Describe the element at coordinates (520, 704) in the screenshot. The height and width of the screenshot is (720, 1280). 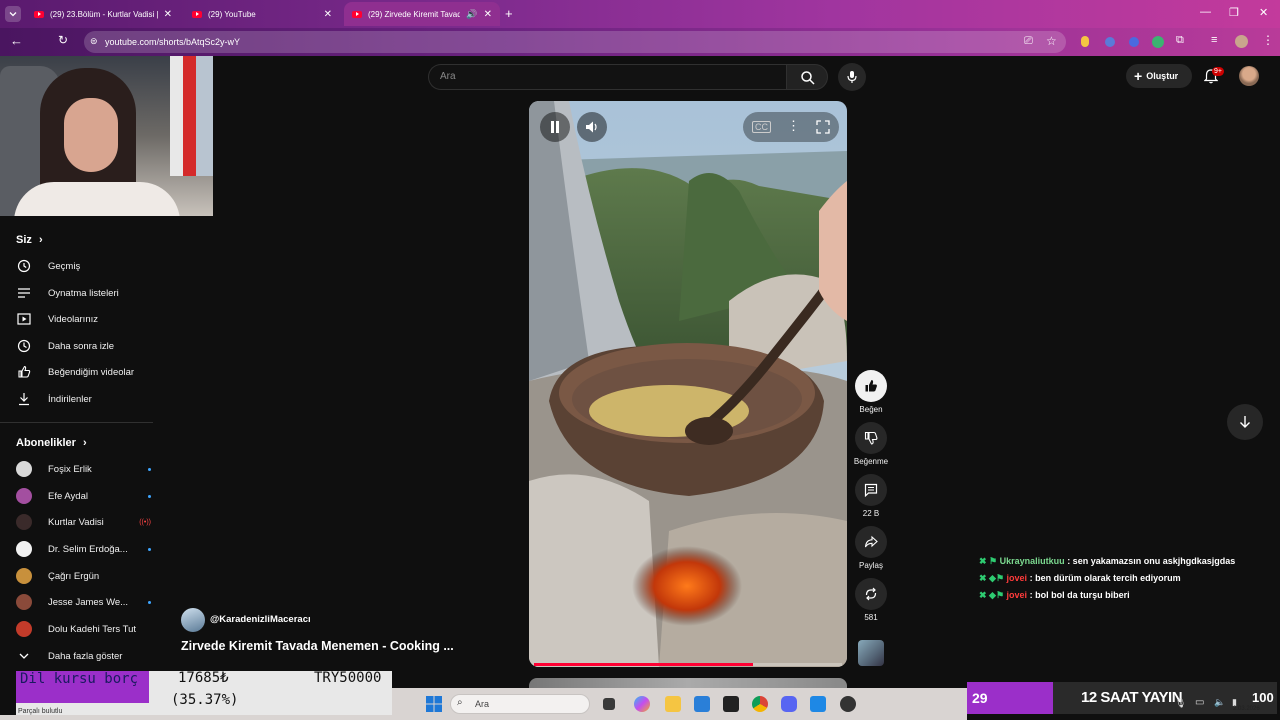
I see `taskbar-search` at that location.